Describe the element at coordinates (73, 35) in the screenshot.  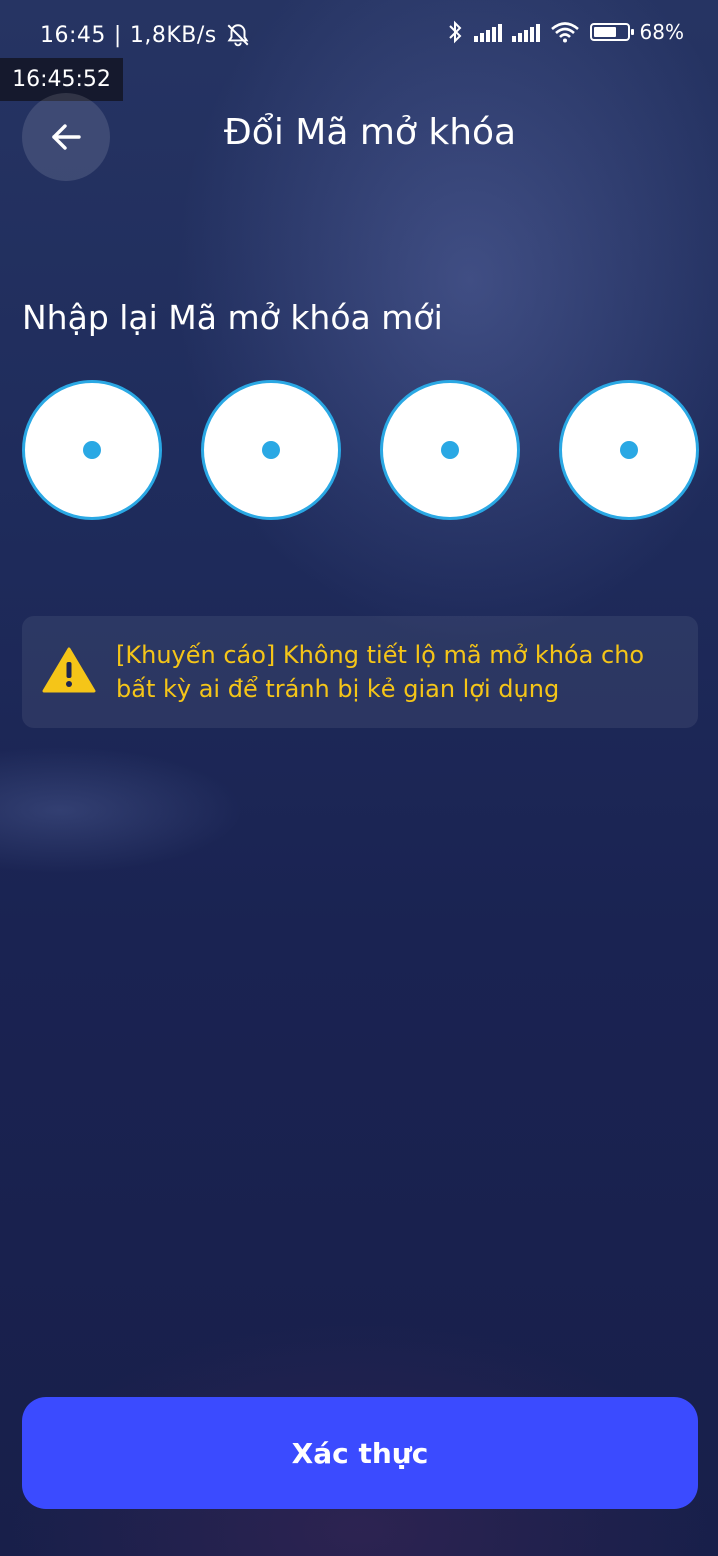
I see `status-time: 16:45` at that location.